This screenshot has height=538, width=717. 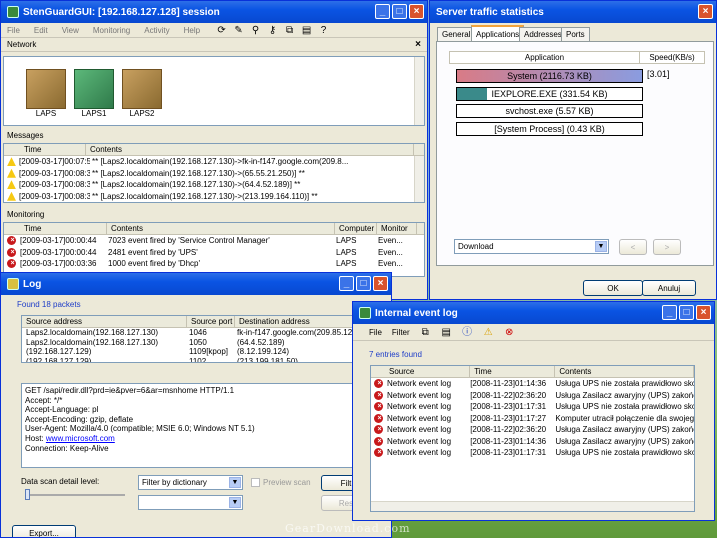 What do you see at coordinates (46, 113) in the screenshot?
I see `computer-label: LAPS` at bounding box center [46, 113].